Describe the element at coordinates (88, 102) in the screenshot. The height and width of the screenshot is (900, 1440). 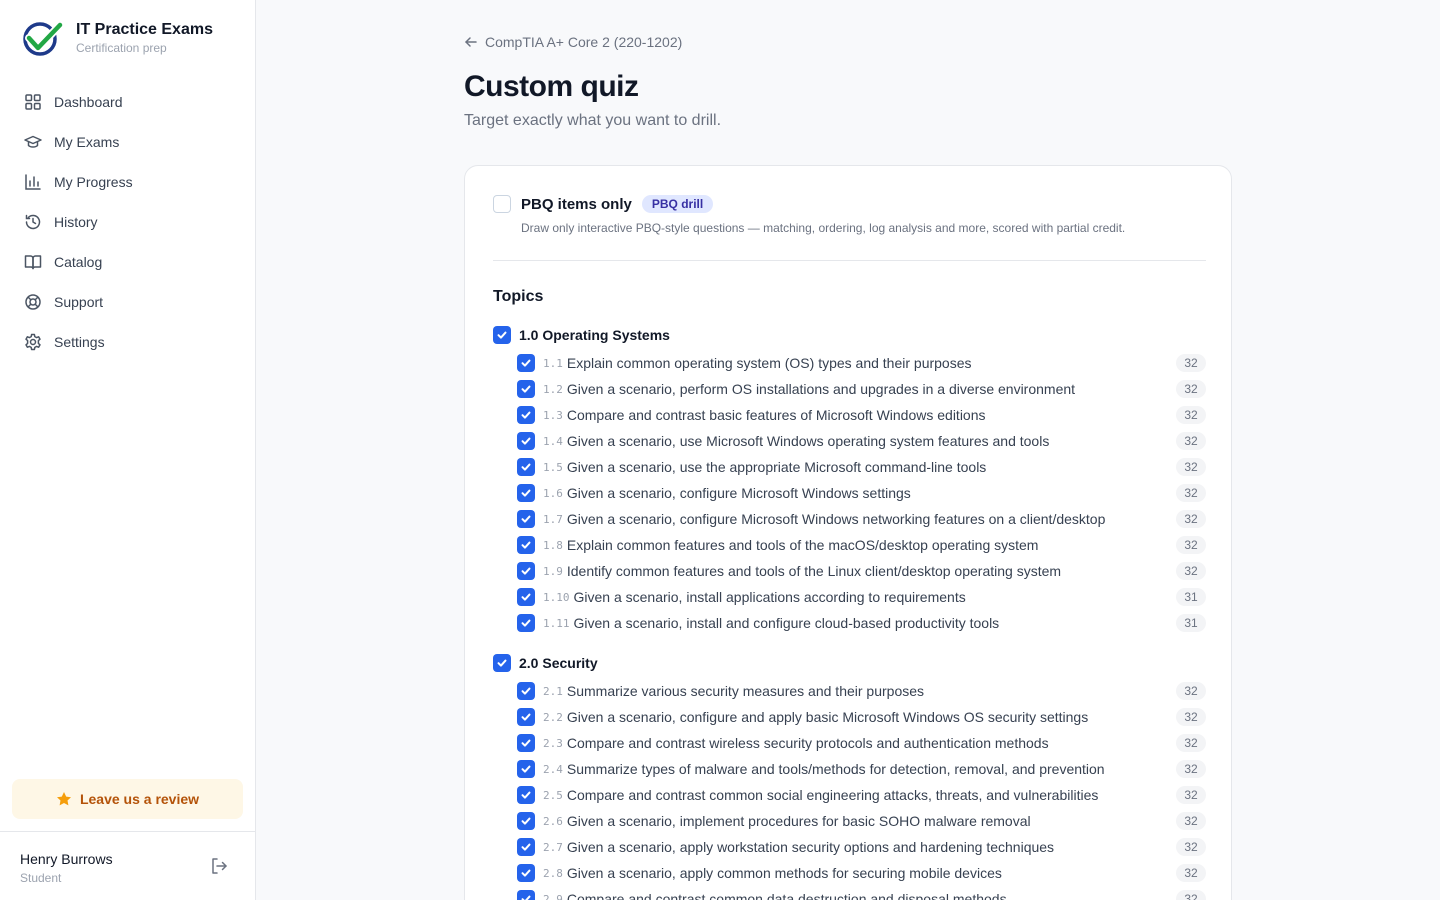
I see `nav-label: Dashboard` at that location.